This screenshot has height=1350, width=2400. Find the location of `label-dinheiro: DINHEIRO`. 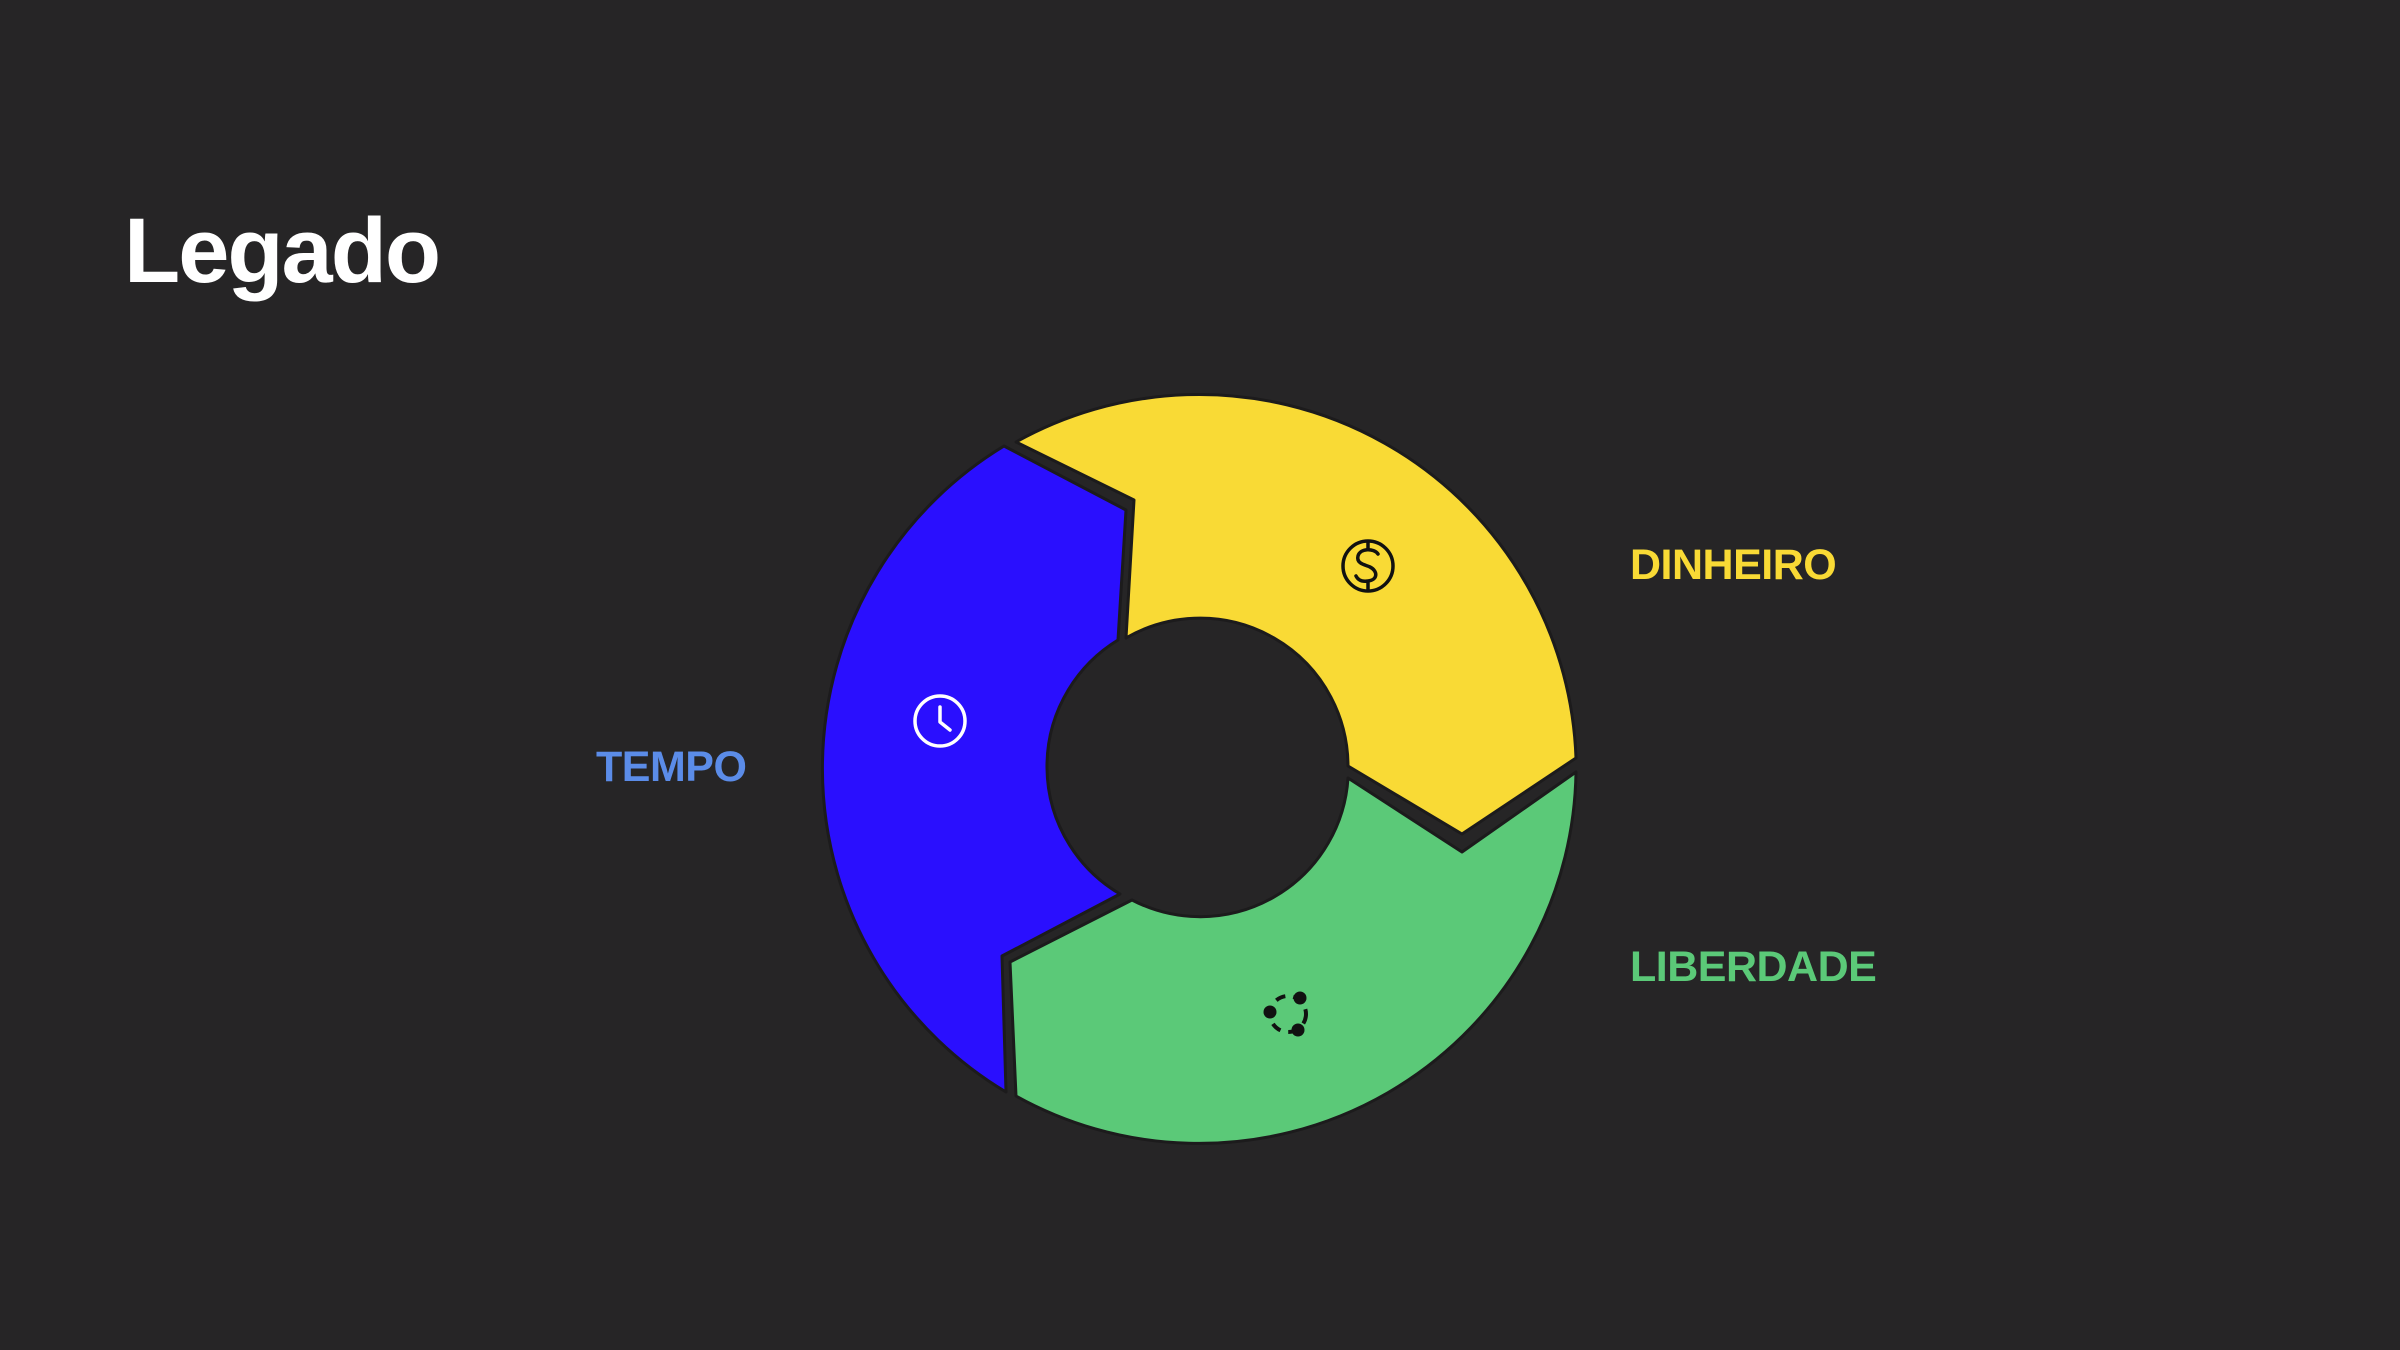

label-dinheiro: DINHEIRO is located at coordinates (1733, 565).